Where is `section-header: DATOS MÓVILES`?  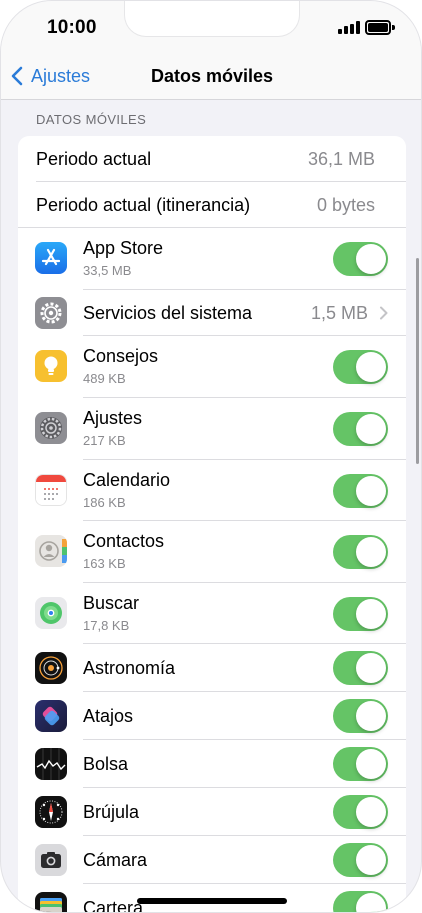
section-header: DATOS MÓVILES is located at coordinates (91, 119).